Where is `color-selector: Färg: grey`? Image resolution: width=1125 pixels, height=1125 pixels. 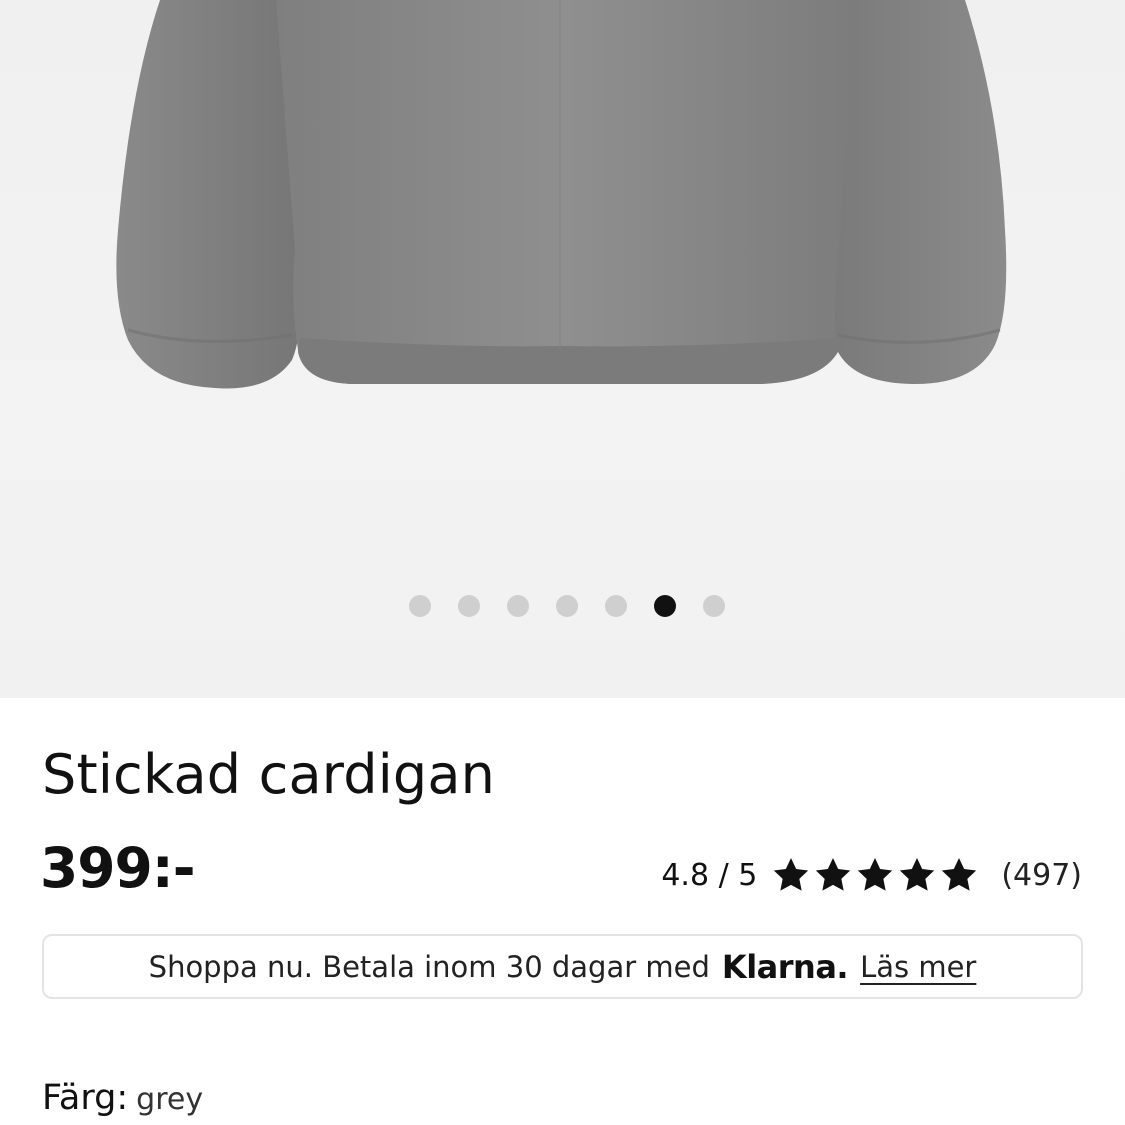 color-selector: Färg: grey is located at coordinates (122, 1098).